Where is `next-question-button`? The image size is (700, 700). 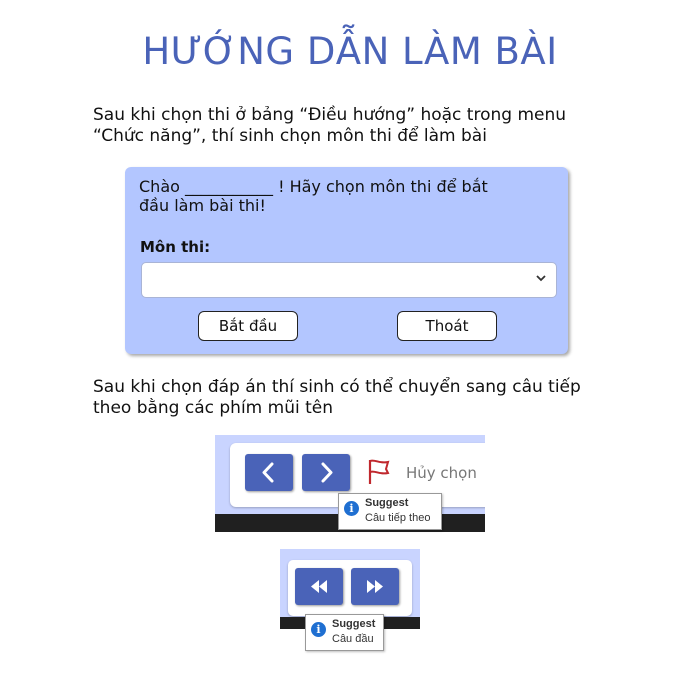 next-question-button is located at coordinates (326, 472).